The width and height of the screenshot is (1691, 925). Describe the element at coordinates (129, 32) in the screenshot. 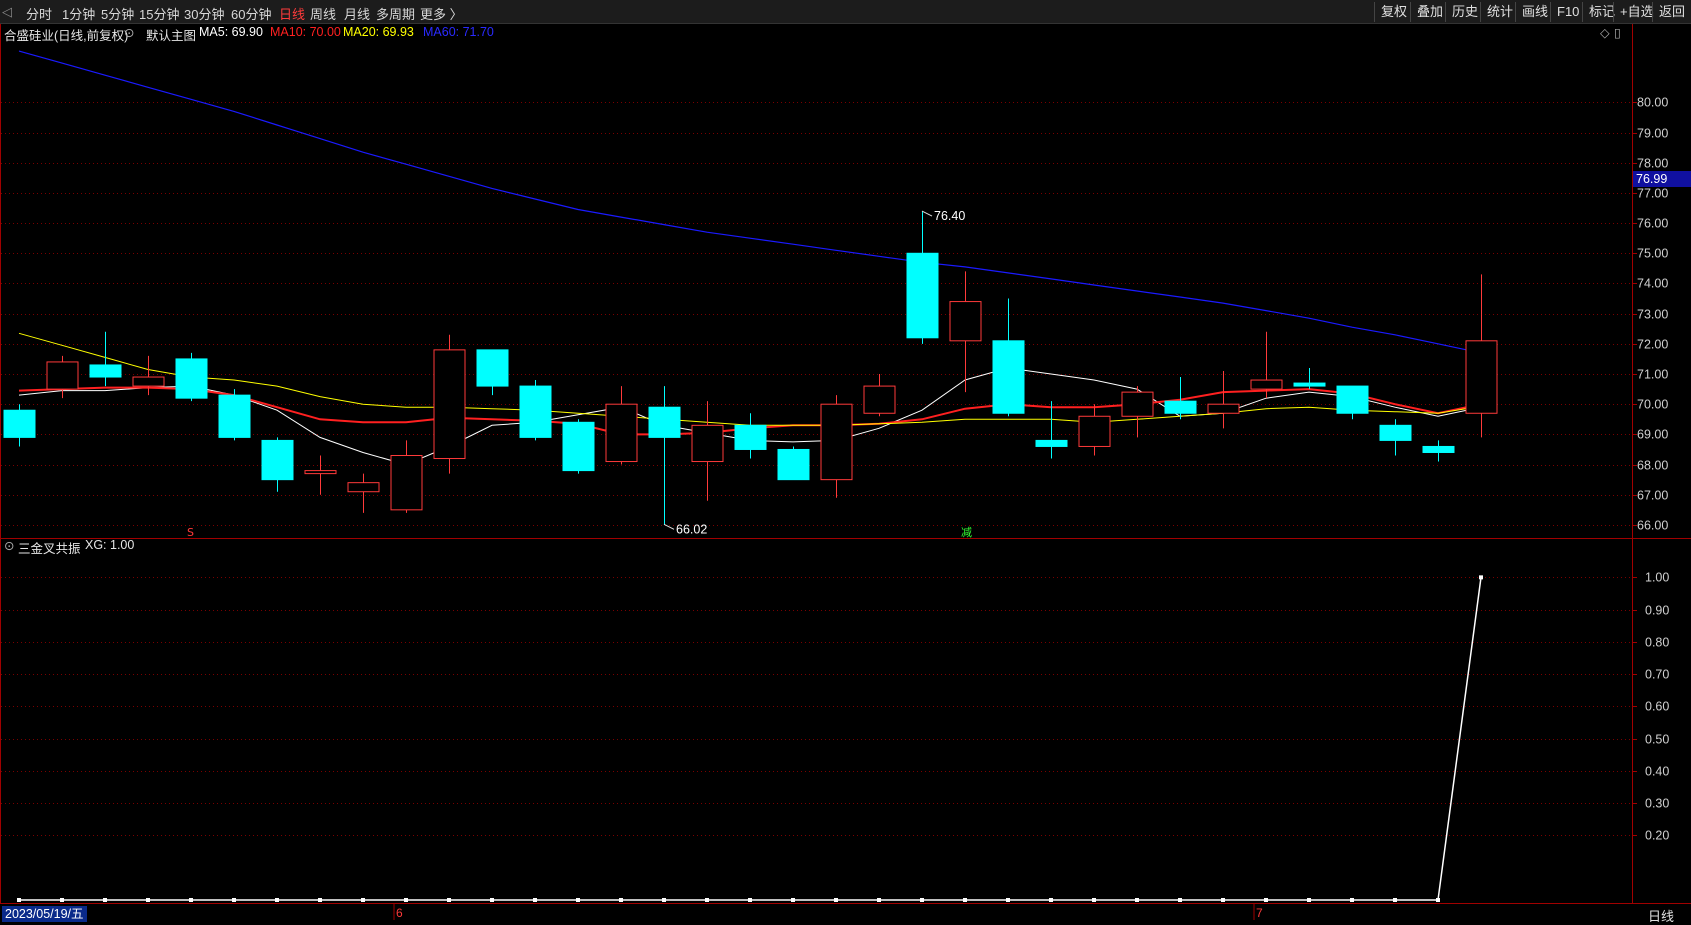

I see `dropdown-icon: ⊙` at that location.